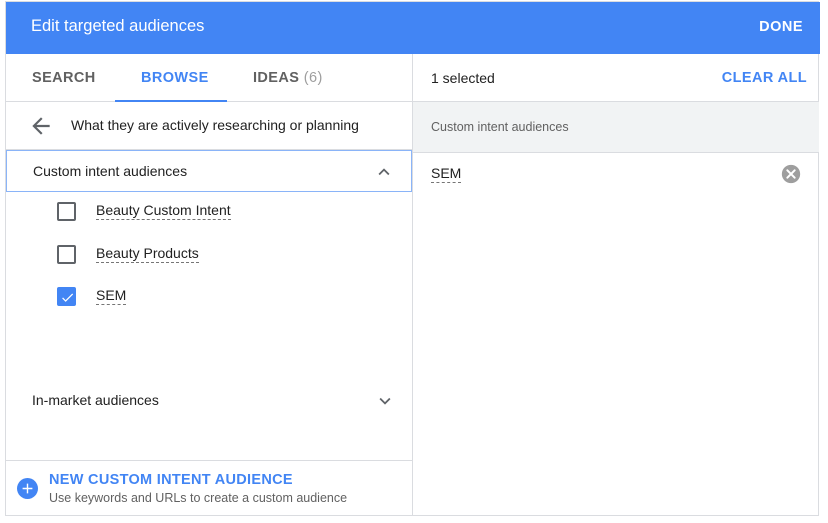 This screenshot has width=828, height=523. Describe the element at coordinates (781, 27) in the screenshot. I see `done-button: DONE` at that location.